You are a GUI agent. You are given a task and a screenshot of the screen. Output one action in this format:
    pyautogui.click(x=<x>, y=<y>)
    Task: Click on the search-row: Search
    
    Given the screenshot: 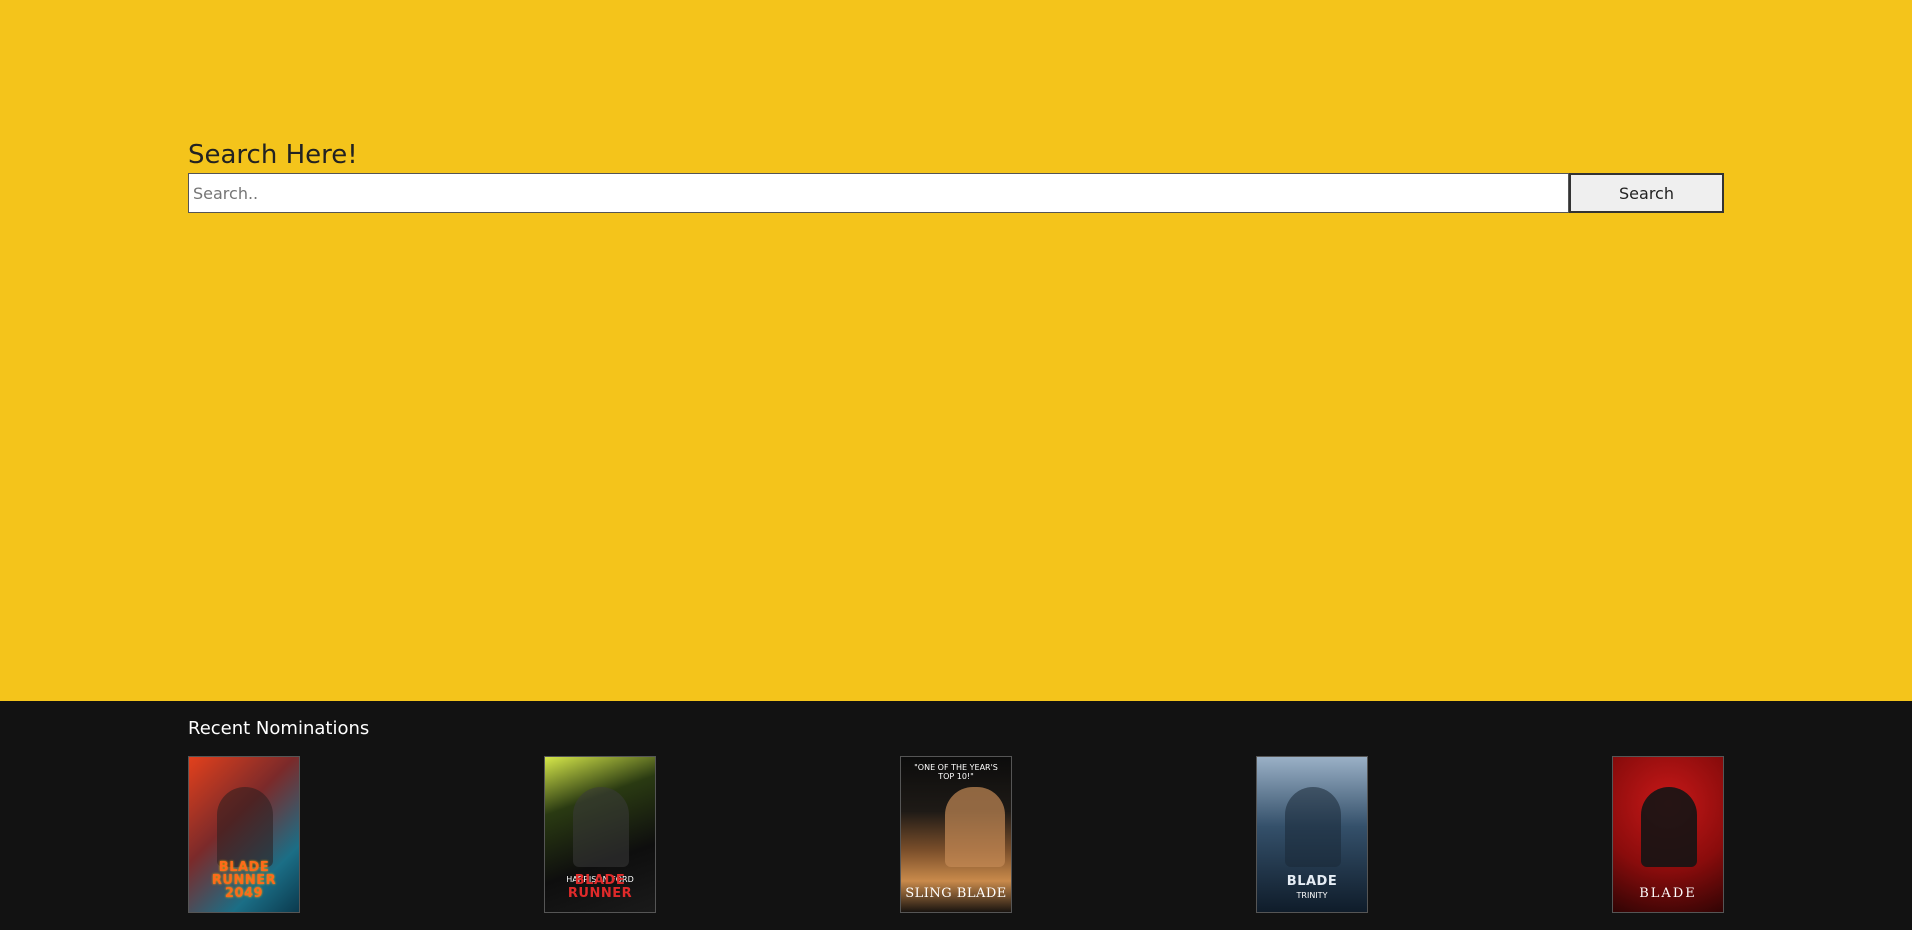 What is the action you would take?
    pyautogui.click(x=956, y=193)
    